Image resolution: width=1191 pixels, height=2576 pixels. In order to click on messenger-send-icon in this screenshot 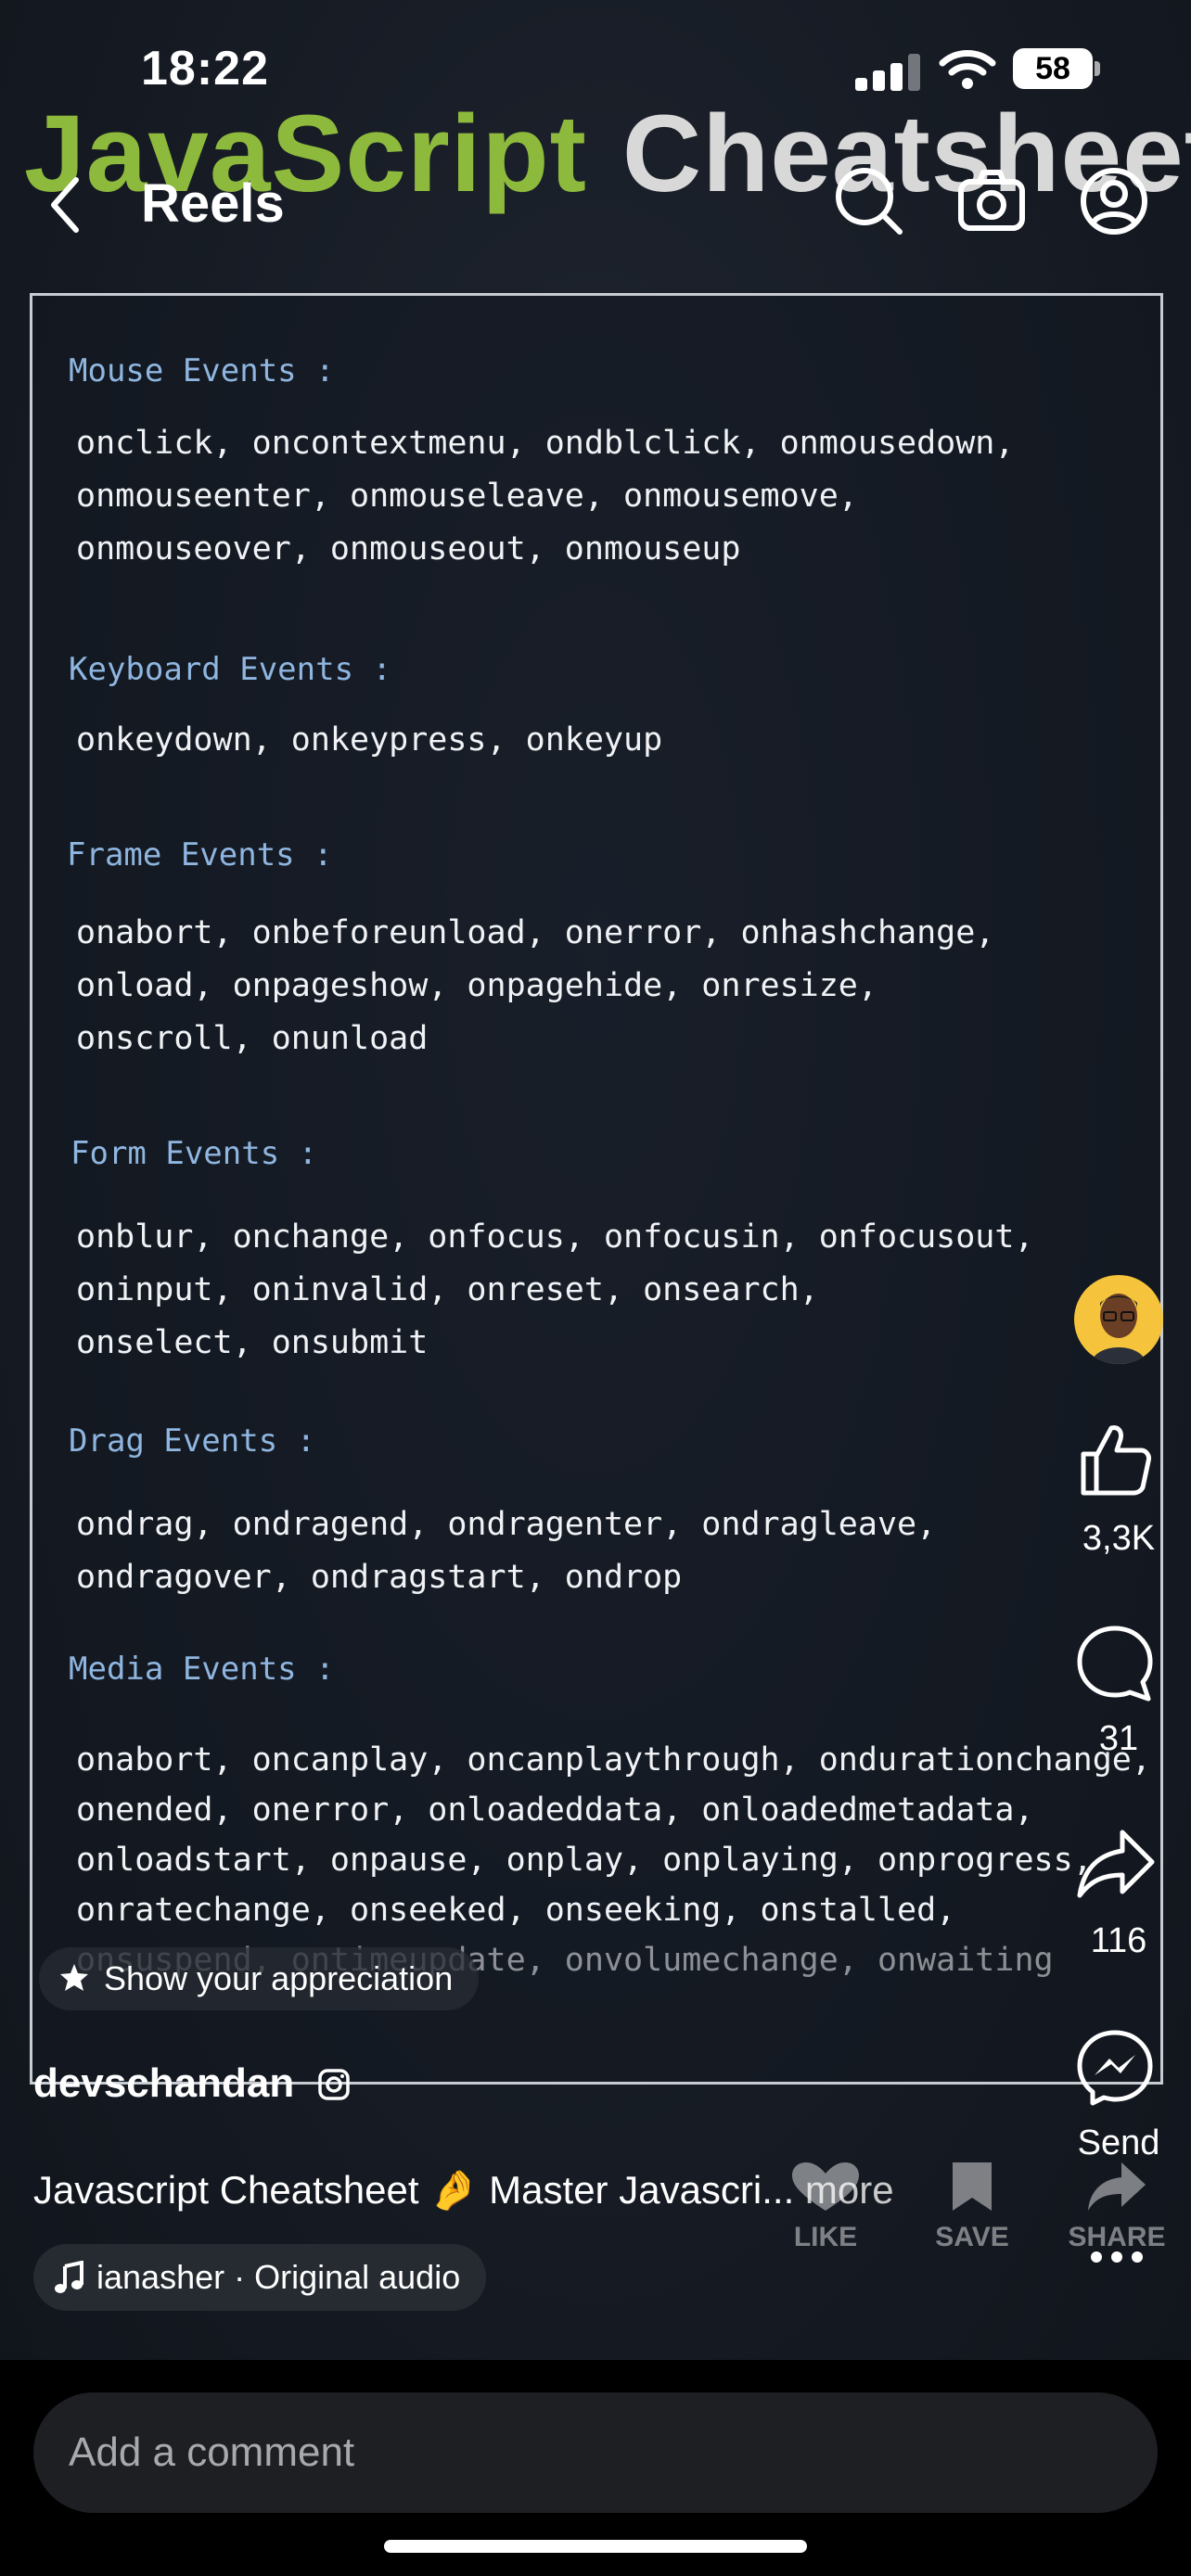, I will do `click(1115, 2068)`.